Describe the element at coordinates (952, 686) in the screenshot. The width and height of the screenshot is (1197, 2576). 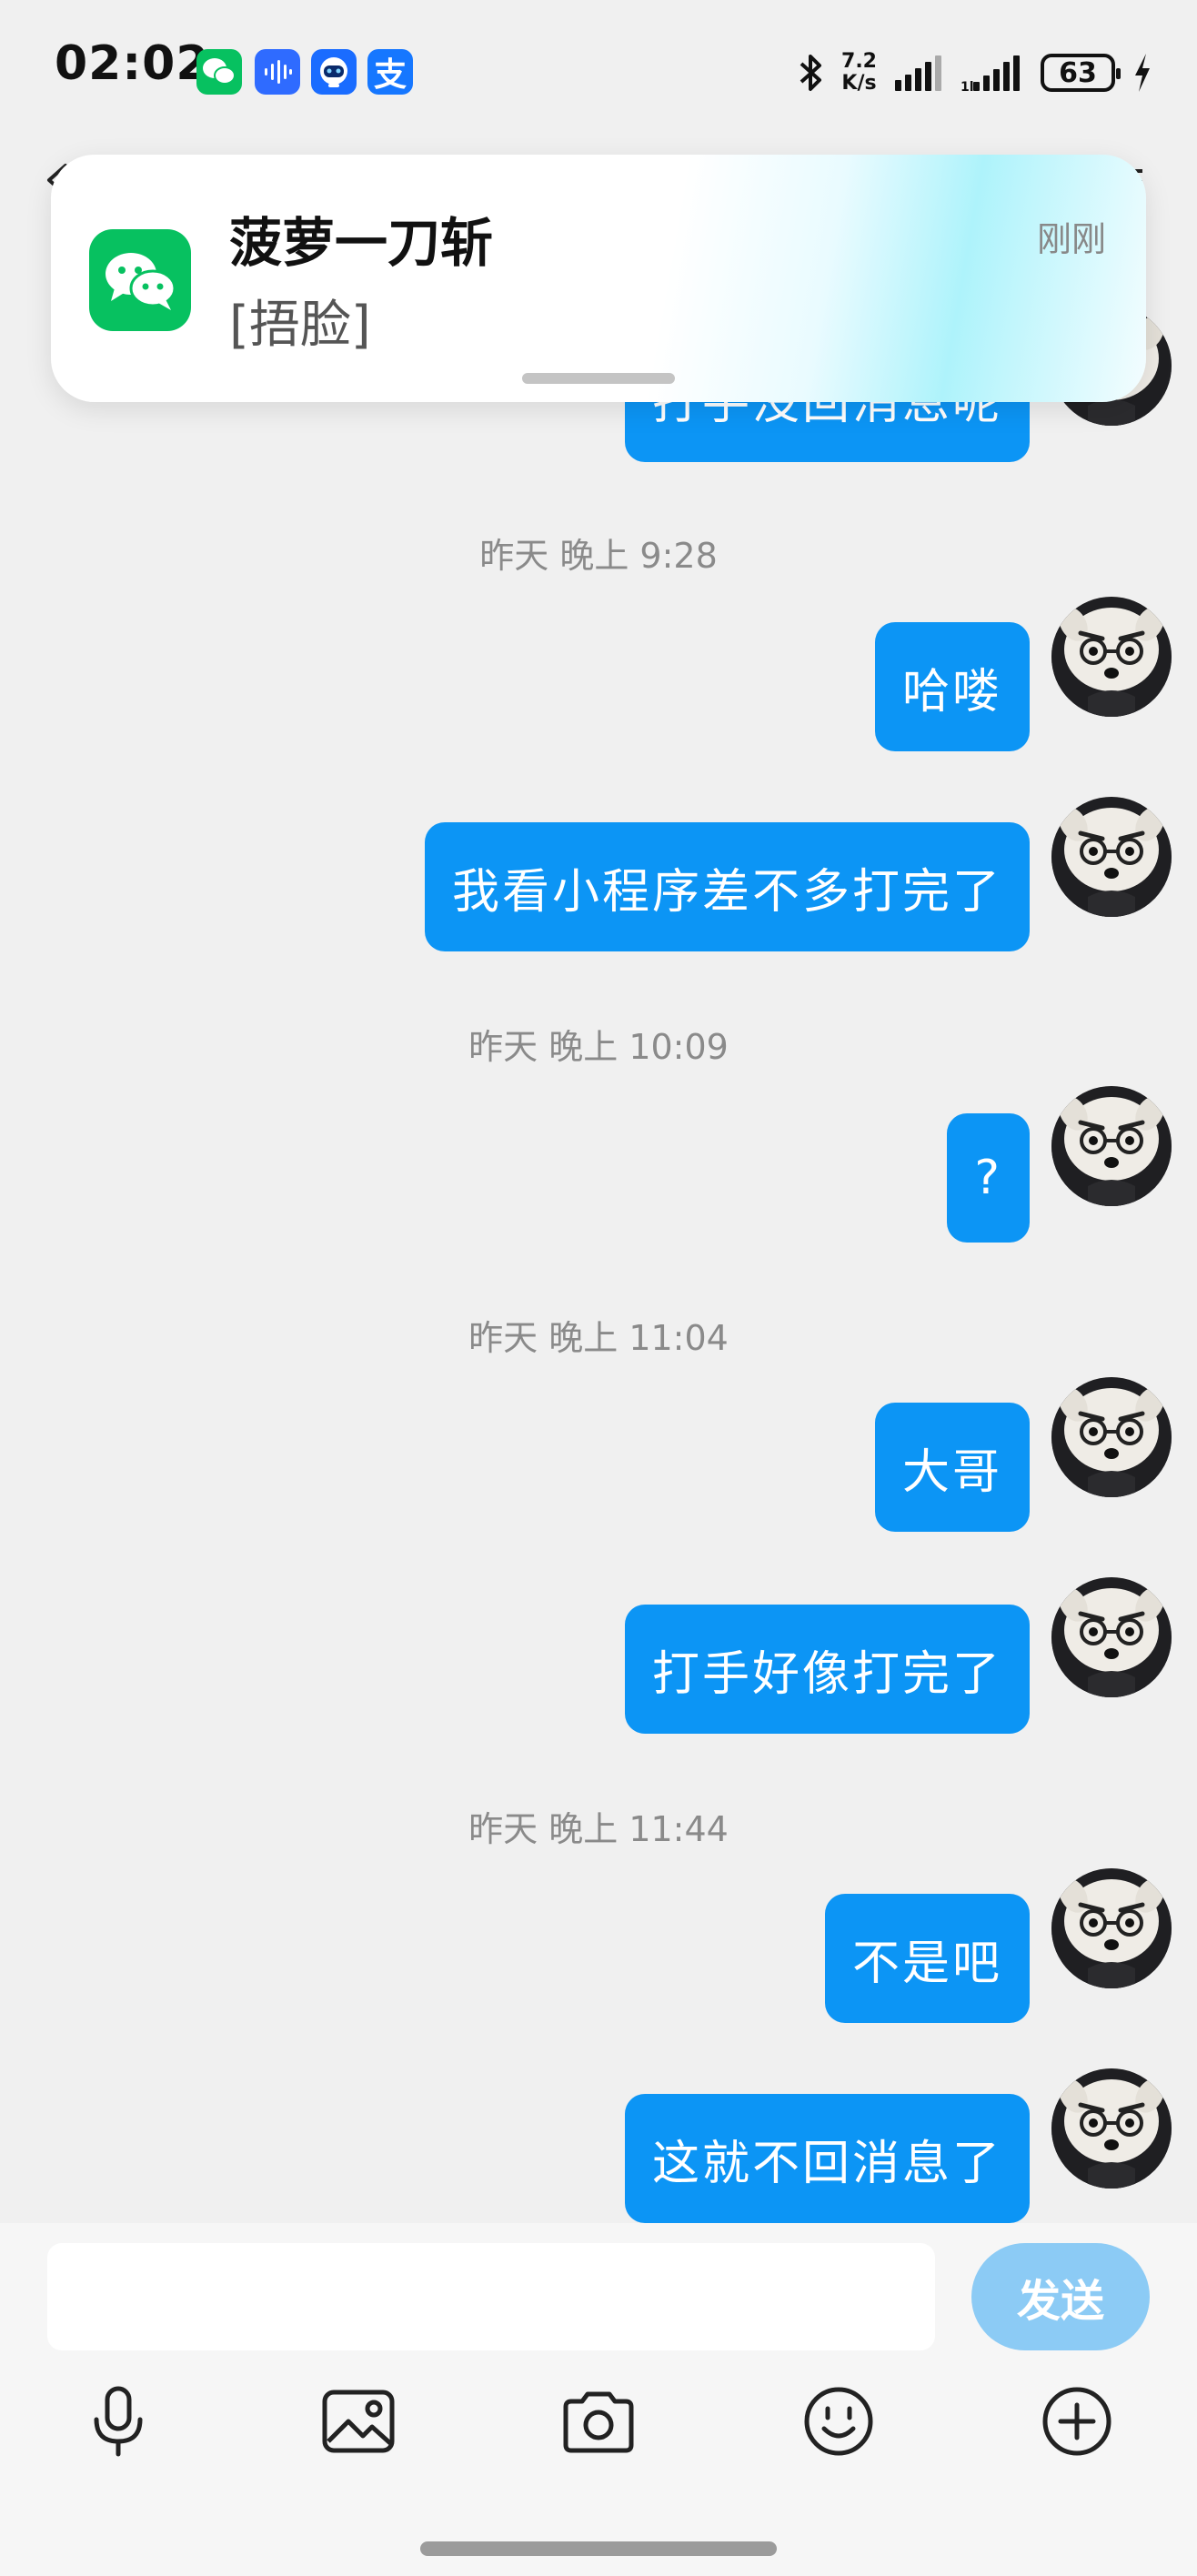
I see `chat-bubble: 哈喽` at that location.